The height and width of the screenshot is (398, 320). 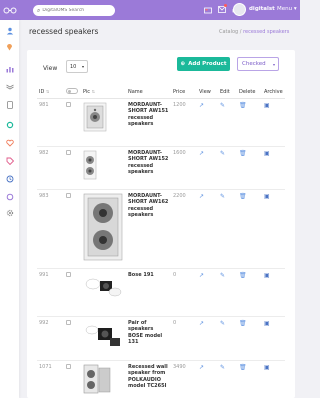 I want to click on product-price: 0, so click(x=184, y=338).